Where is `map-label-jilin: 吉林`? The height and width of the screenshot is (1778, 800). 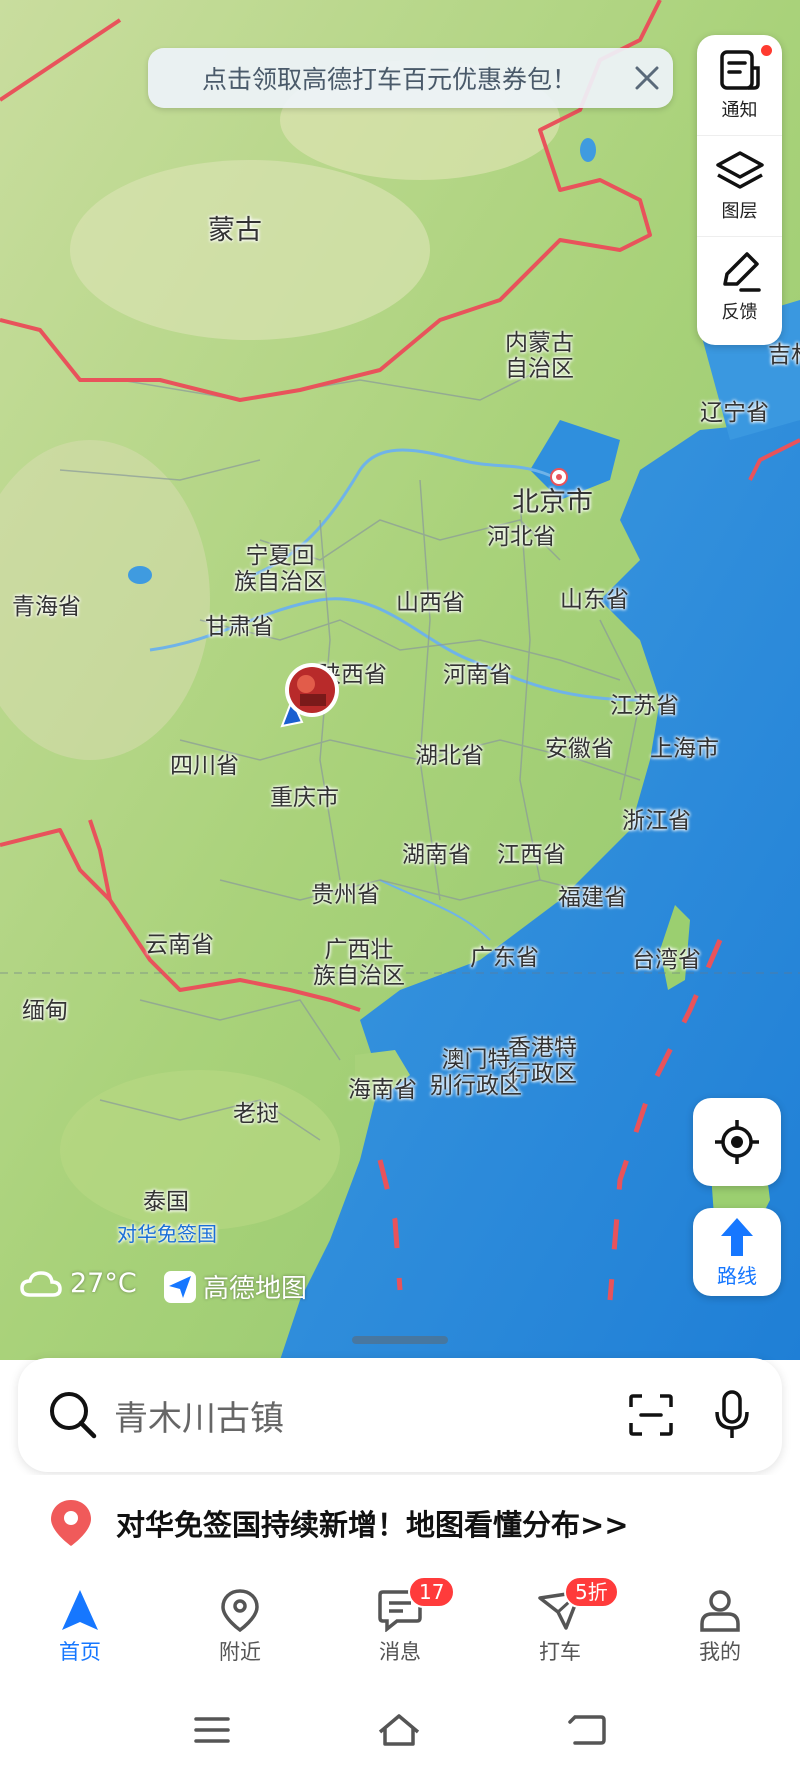 map-label-jilin: 吉林 is located at coordinates (784, 355).